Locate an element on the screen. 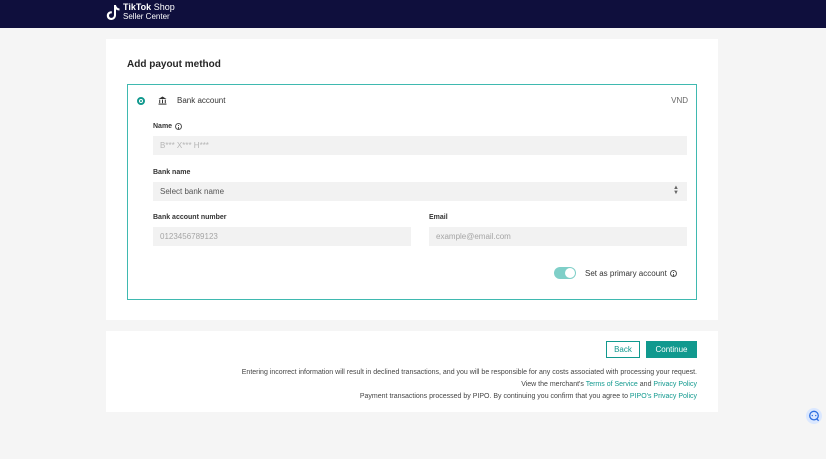 This screenshot has height=459, width=826. bank-name-select: Select bank name ▲ ▼ is located at coordinates (420, 191).